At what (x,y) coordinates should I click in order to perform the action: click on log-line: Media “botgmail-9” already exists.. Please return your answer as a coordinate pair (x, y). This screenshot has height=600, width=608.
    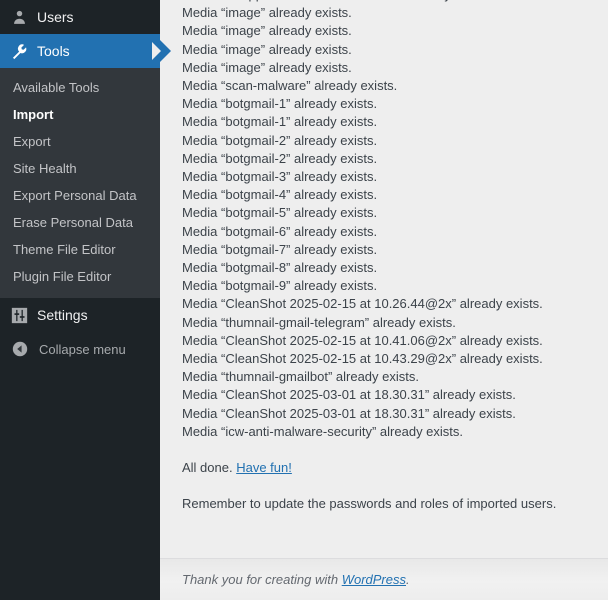
    Looking at the image, I should click on (280, 286).